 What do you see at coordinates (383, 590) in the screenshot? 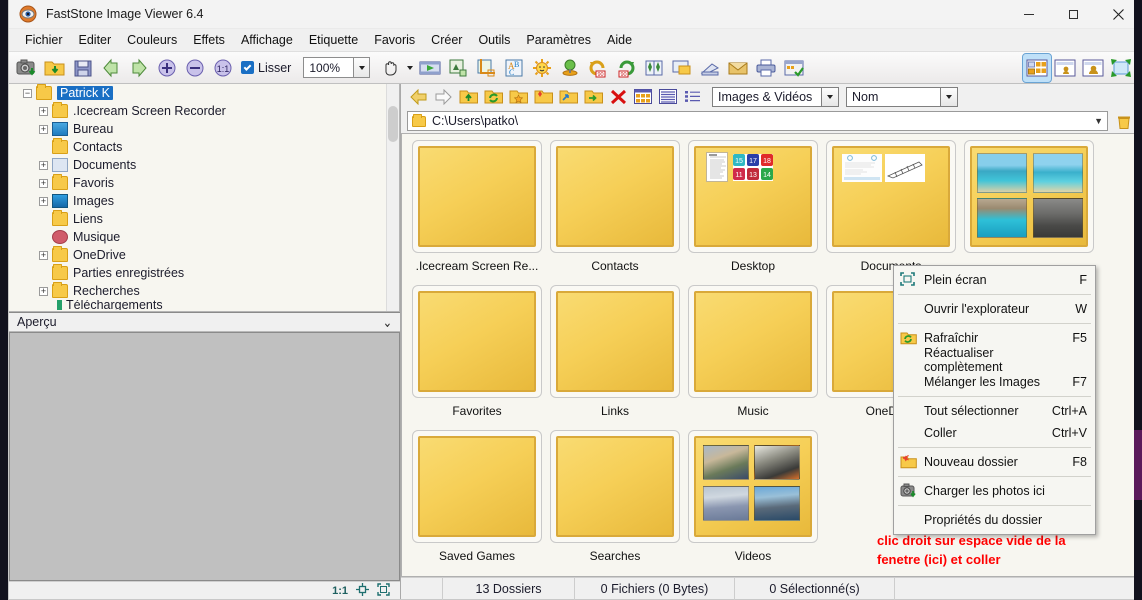
I see `fullscreen-preview-icon` at bounding box center [383, 590].